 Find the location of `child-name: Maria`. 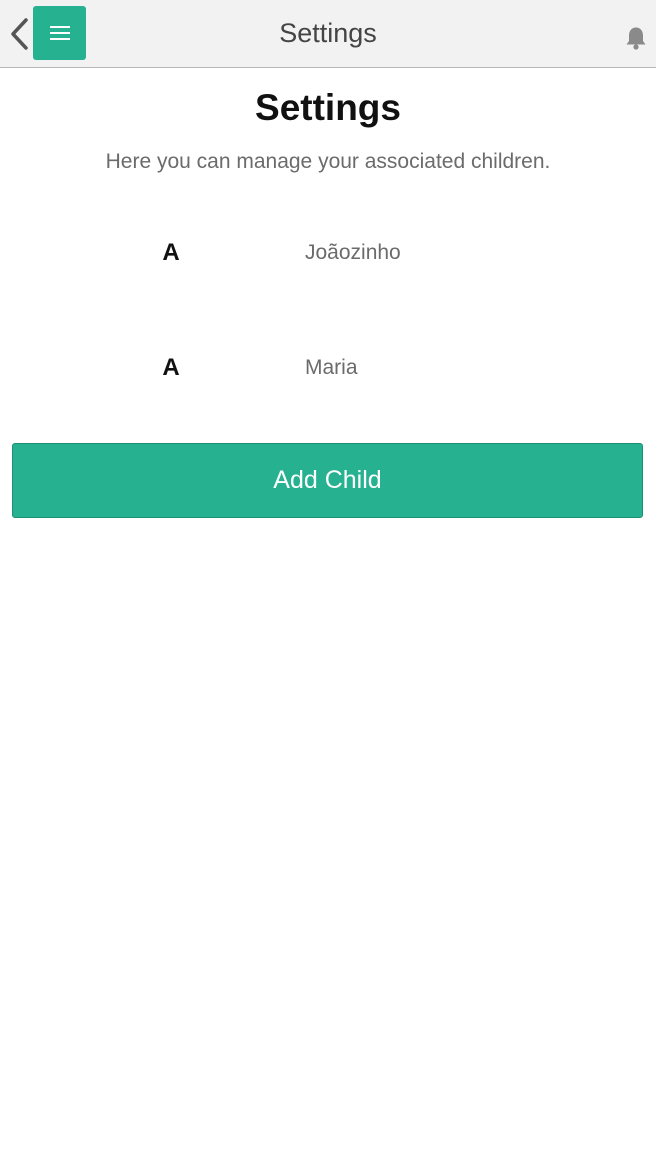

child-name: Maria is located at coordinates (331, 367).